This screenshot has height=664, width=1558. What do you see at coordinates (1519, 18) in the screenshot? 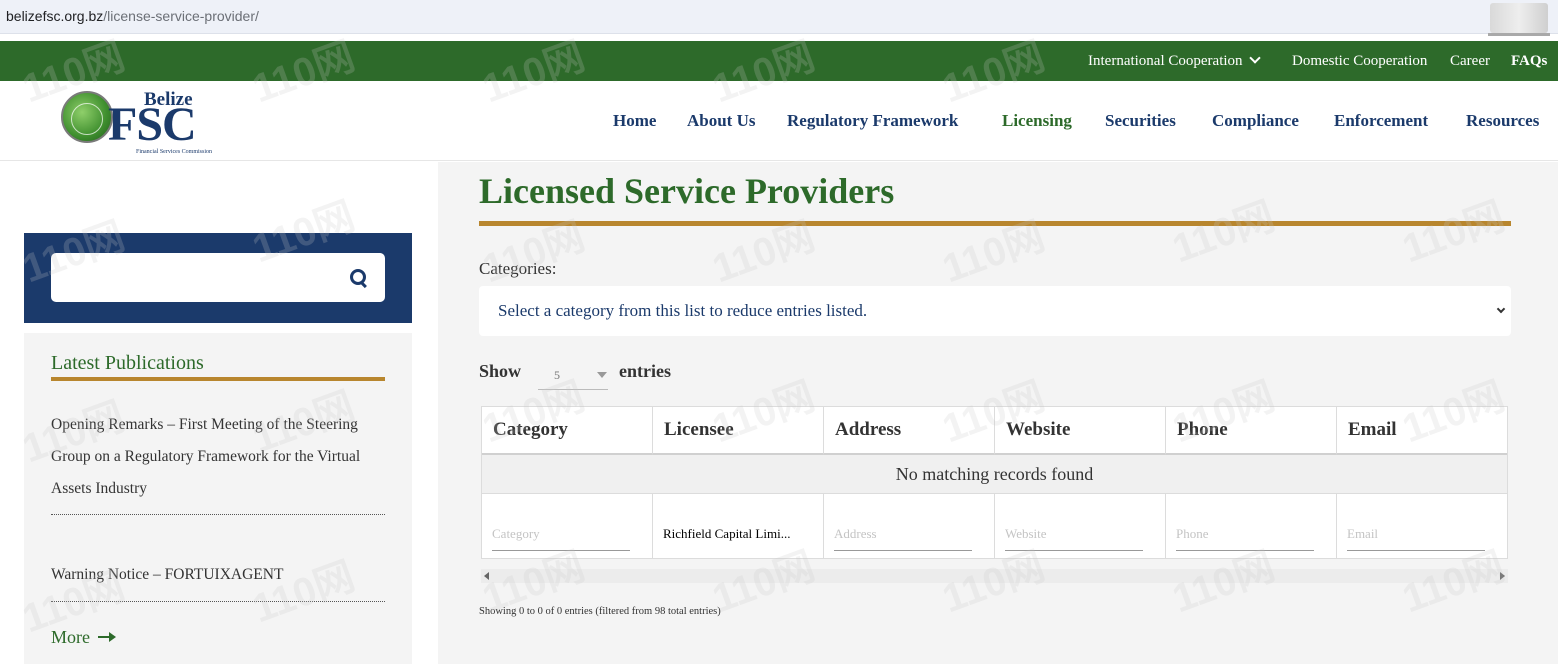
I see `profile-avatar` at bounding box center [1519, 18].